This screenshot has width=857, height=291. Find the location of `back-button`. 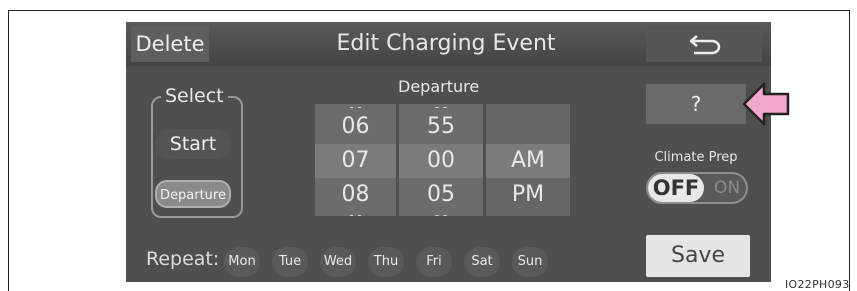

back-button is located at coordinates (704, 44).